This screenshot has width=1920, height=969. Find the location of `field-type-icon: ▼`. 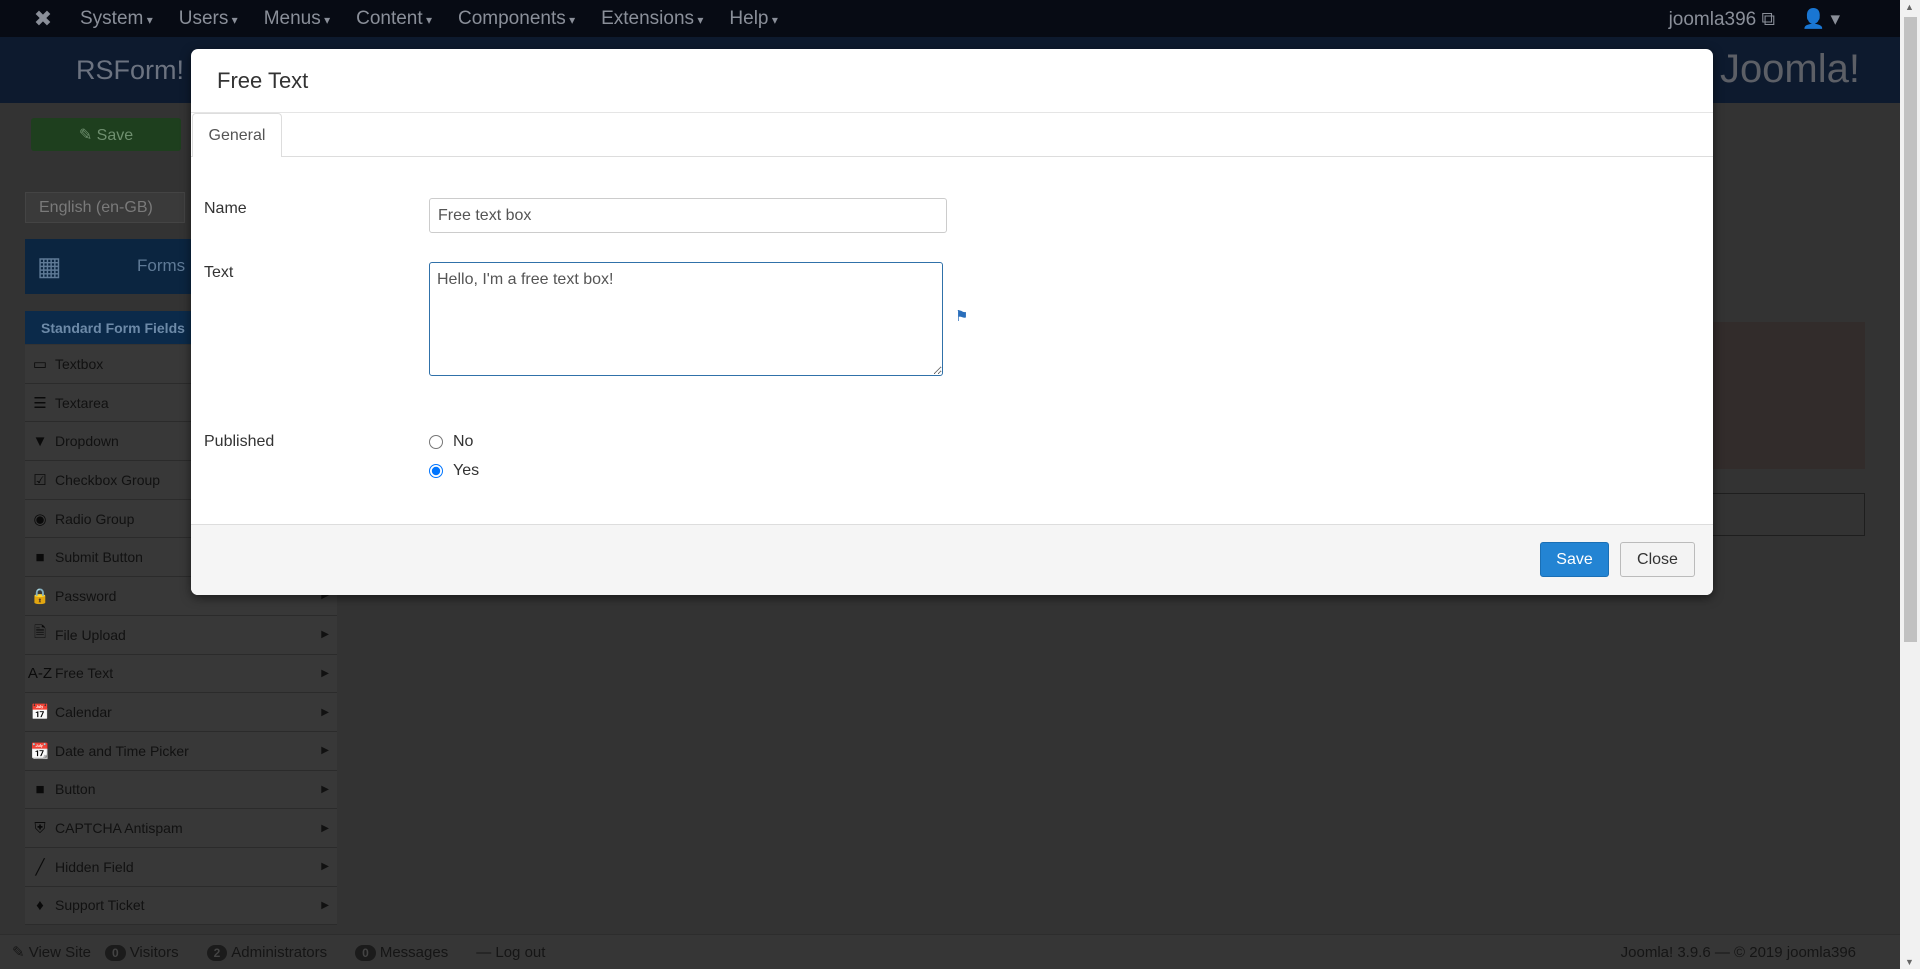

field-type-icon: ▼ is located at coordinates (40, 441).